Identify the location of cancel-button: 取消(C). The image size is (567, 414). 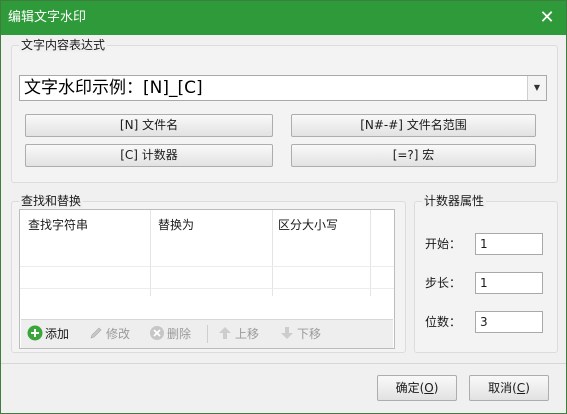
(509, 388).